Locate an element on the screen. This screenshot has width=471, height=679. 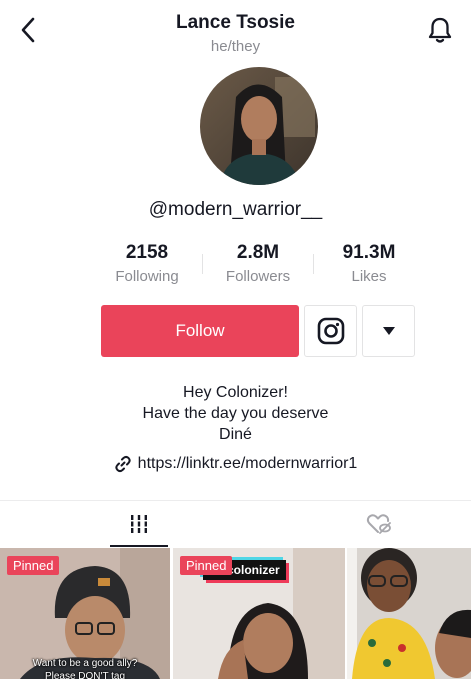
tab-liked is located at coordinates (379, 524).